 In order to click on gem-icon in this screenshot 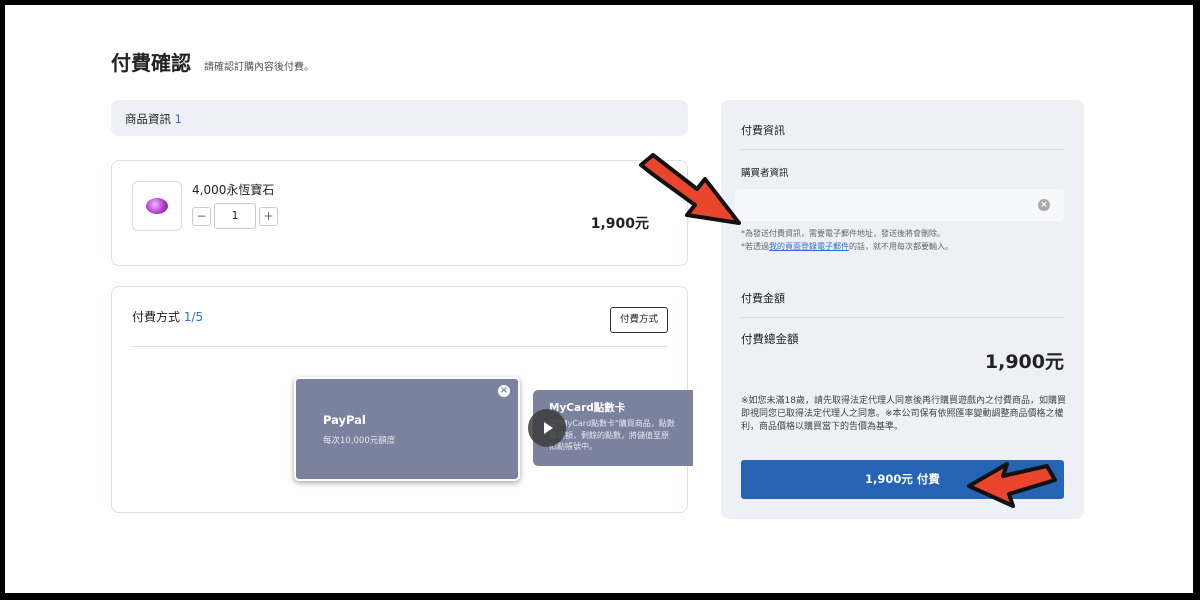, I will do `click(157, 206)`.